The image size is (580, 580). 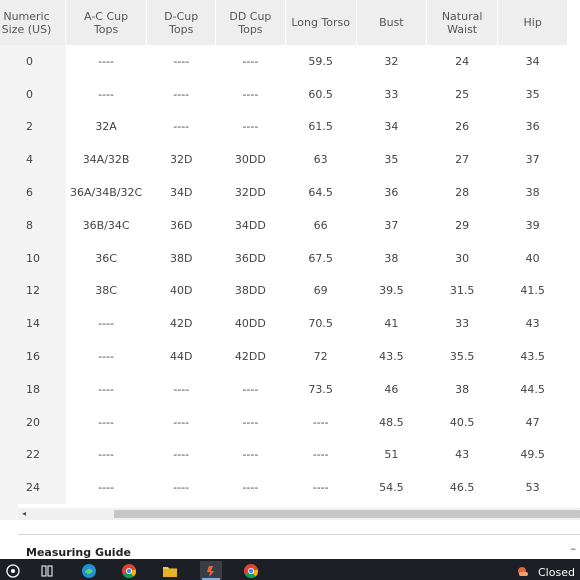 What do you see at coordinates (462, 127) in the screenshot?
I see `table-cell: 26` at bounding box center [462, 127].